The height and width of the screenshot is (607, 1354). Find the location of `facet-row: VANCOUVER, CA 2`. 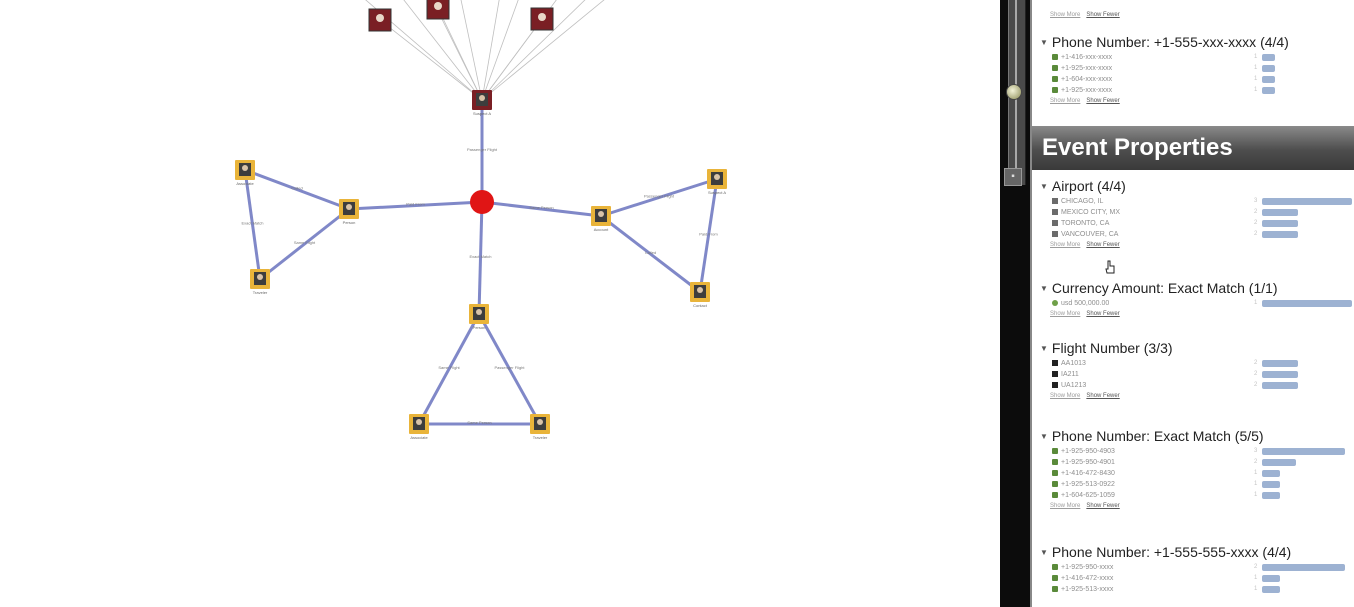

facet-row: VANCOUVER, CA 2 is located at coordinates (1193, 234).